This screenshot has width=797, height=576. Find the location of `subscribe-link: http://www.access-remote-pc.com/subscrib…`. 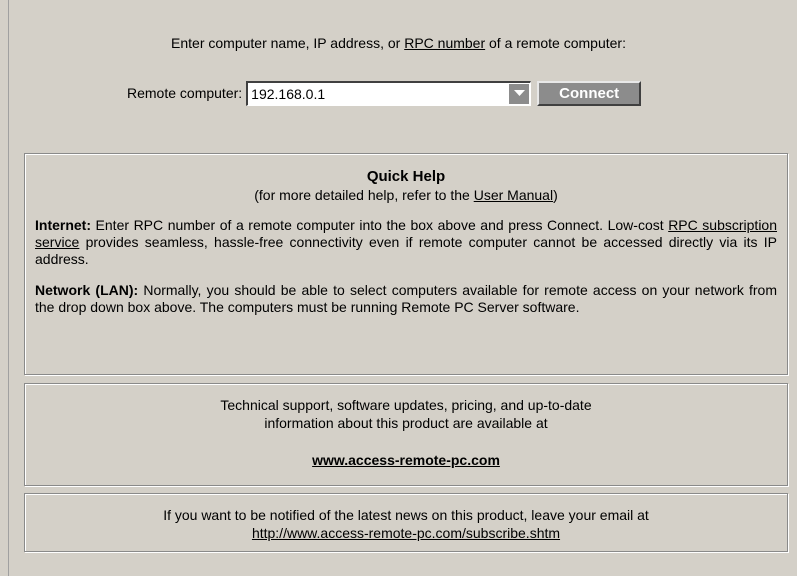

subscribe-link: http://www.access-remote-pc.com/subscrib… is located at coordinates (406, 533).